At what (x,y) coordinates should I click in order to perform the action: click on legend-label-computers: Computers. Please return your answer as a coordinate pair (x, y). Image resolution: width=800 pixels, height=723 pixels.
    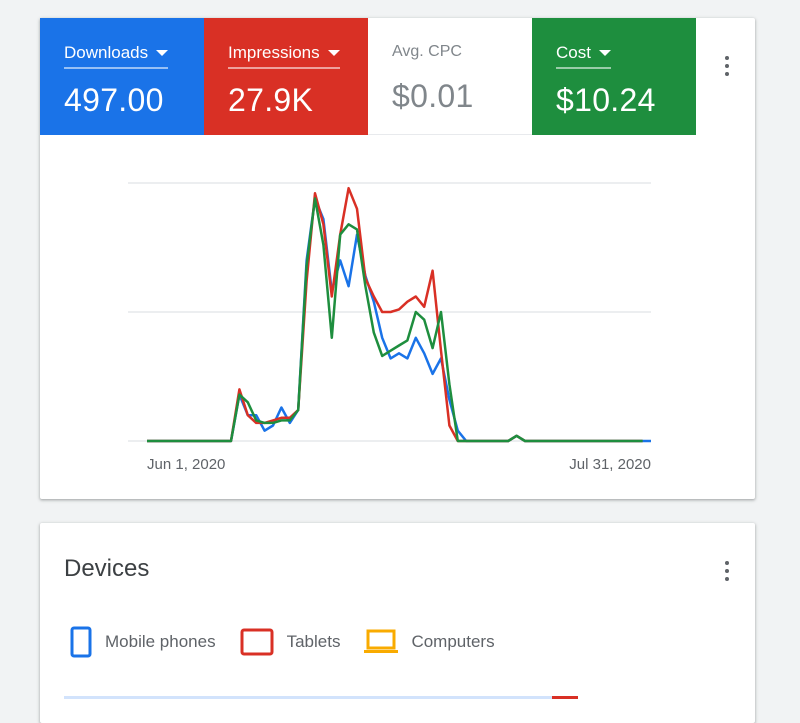
    Looking at the image, I should click on (453, 641).